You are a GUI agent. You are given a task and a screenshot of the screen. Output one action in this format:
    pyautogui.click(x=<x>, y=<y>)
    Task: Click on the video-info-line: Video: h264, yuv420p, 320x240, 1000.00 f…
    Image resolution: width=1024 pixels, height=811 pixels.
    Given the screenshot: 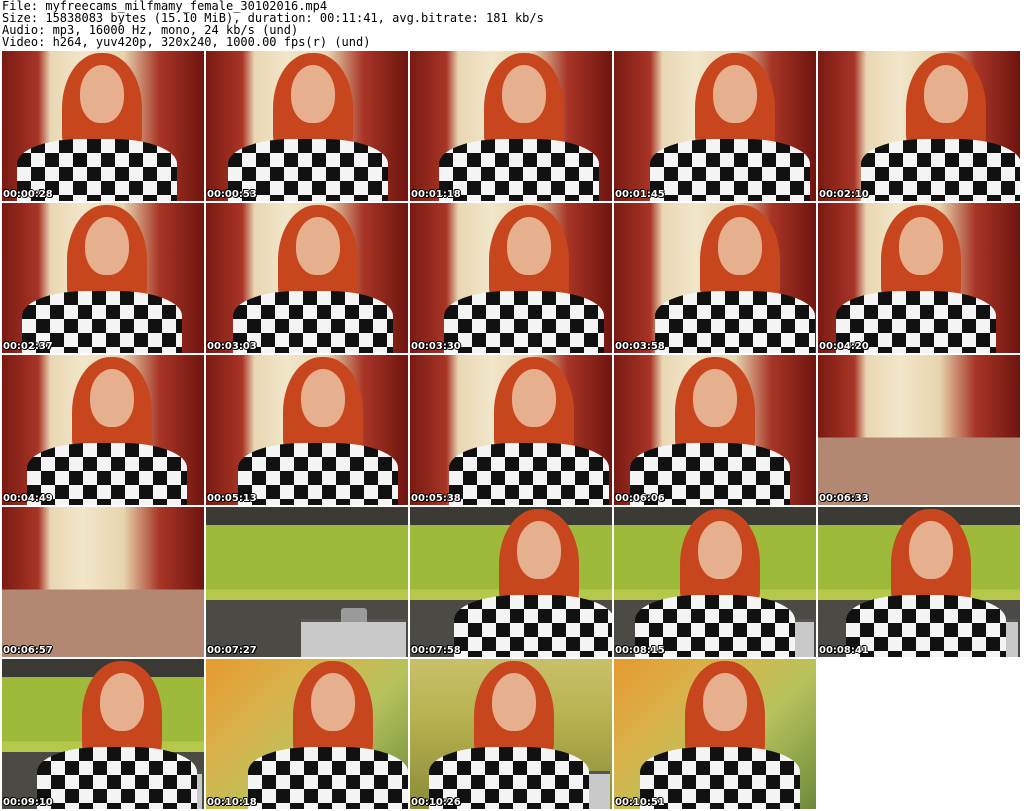 What is the action you would take?
    pyautogui.click(x=186, y=42)
    